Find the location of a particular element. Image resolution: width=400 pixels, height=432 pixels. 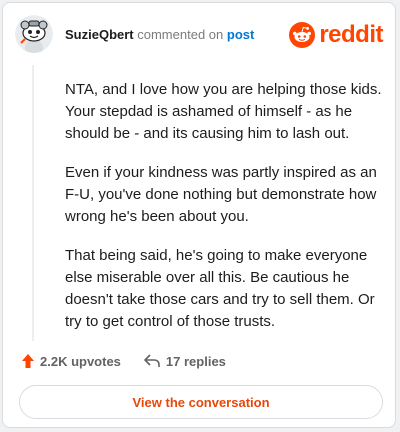

snoo-avatar-icon is located at coordinates (34, 34).